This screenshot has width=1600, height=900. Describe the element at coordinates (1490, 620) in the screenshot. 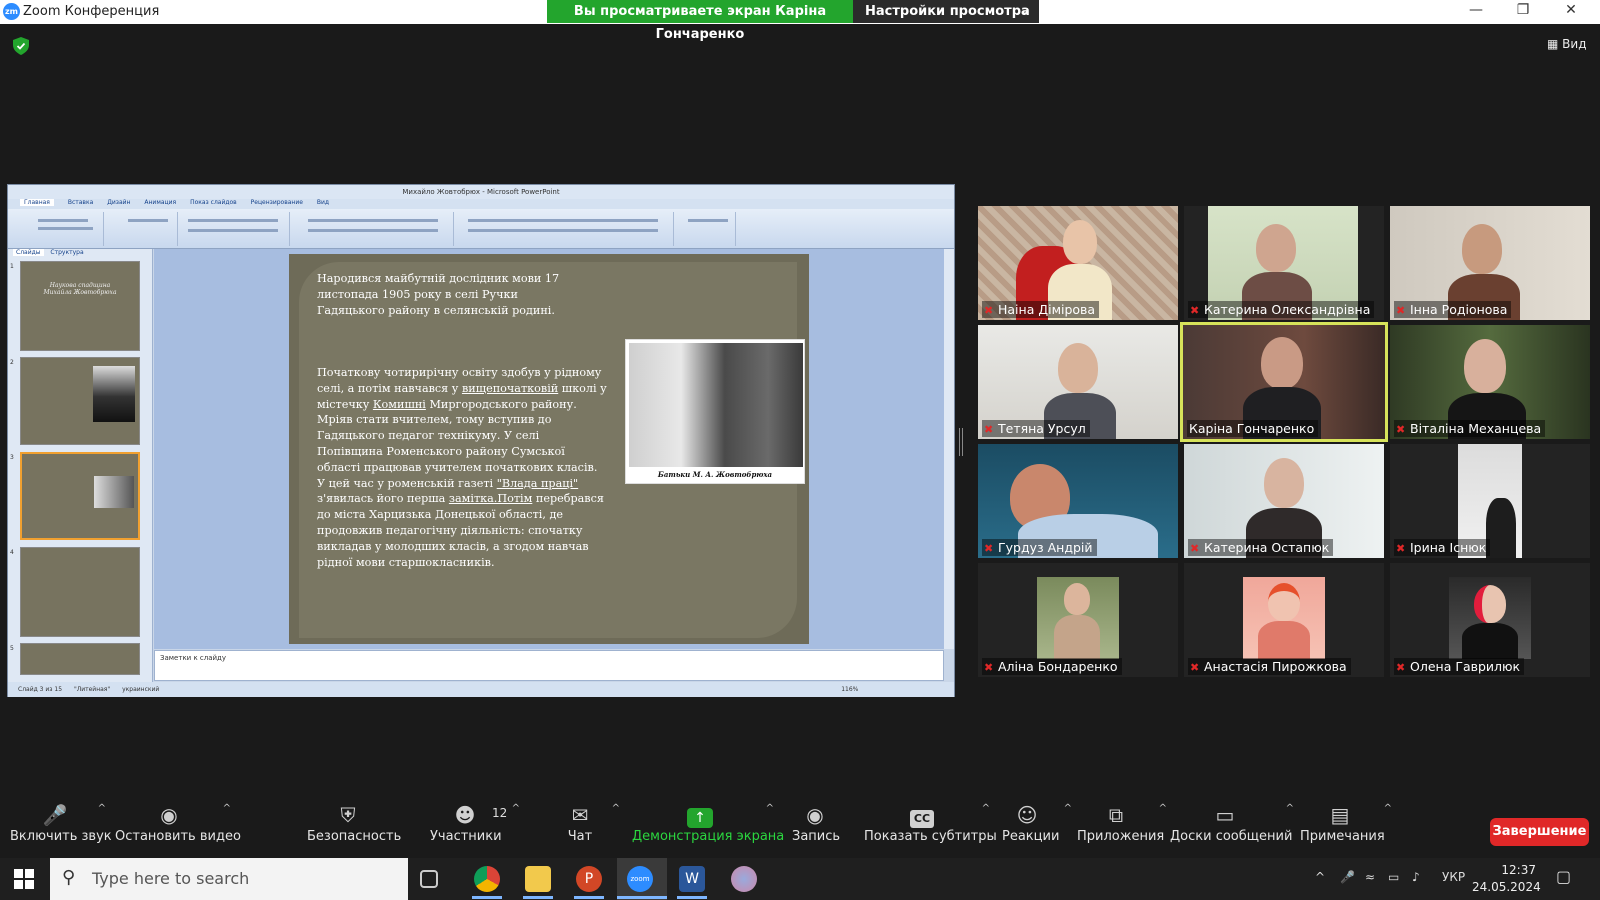

I see `participant-tile: ✖ Олена Гаврилюк` at that location.